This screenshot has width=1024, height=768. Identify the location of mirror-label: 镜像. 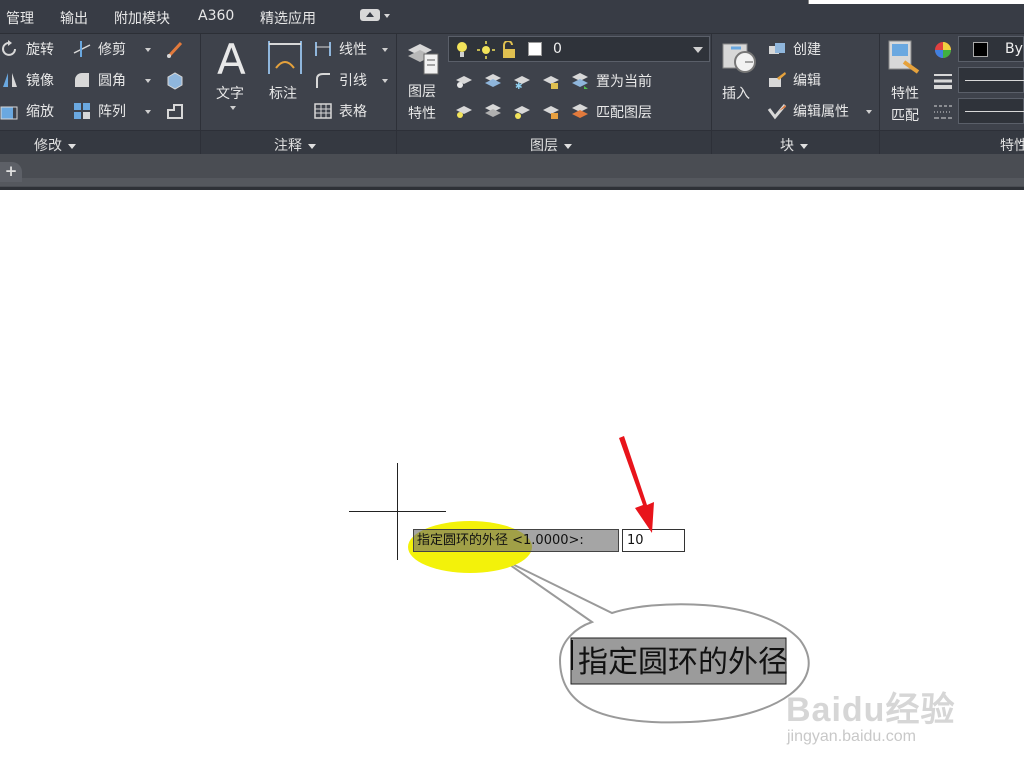
(40, 81).